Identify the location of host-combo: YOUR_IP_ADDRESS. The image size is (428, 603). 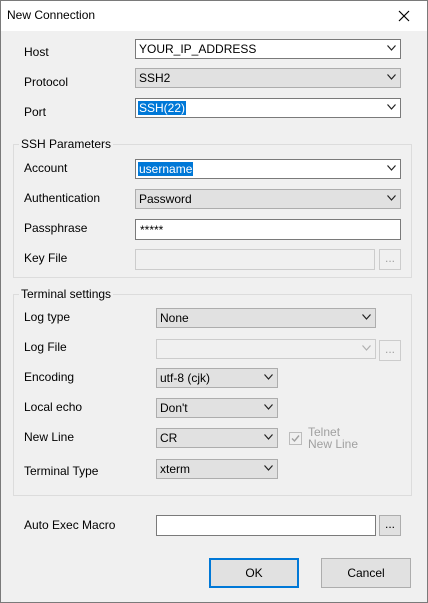
(268, 49).